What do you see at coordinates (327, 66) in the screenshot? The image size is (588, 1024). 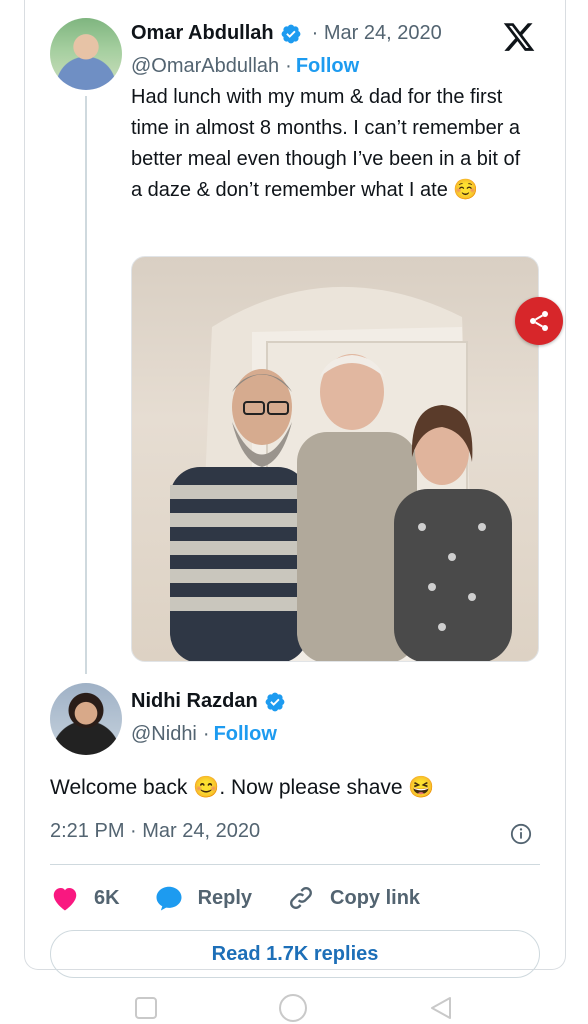 I see `follow-button: Follow` at bounding box center [327, 66].